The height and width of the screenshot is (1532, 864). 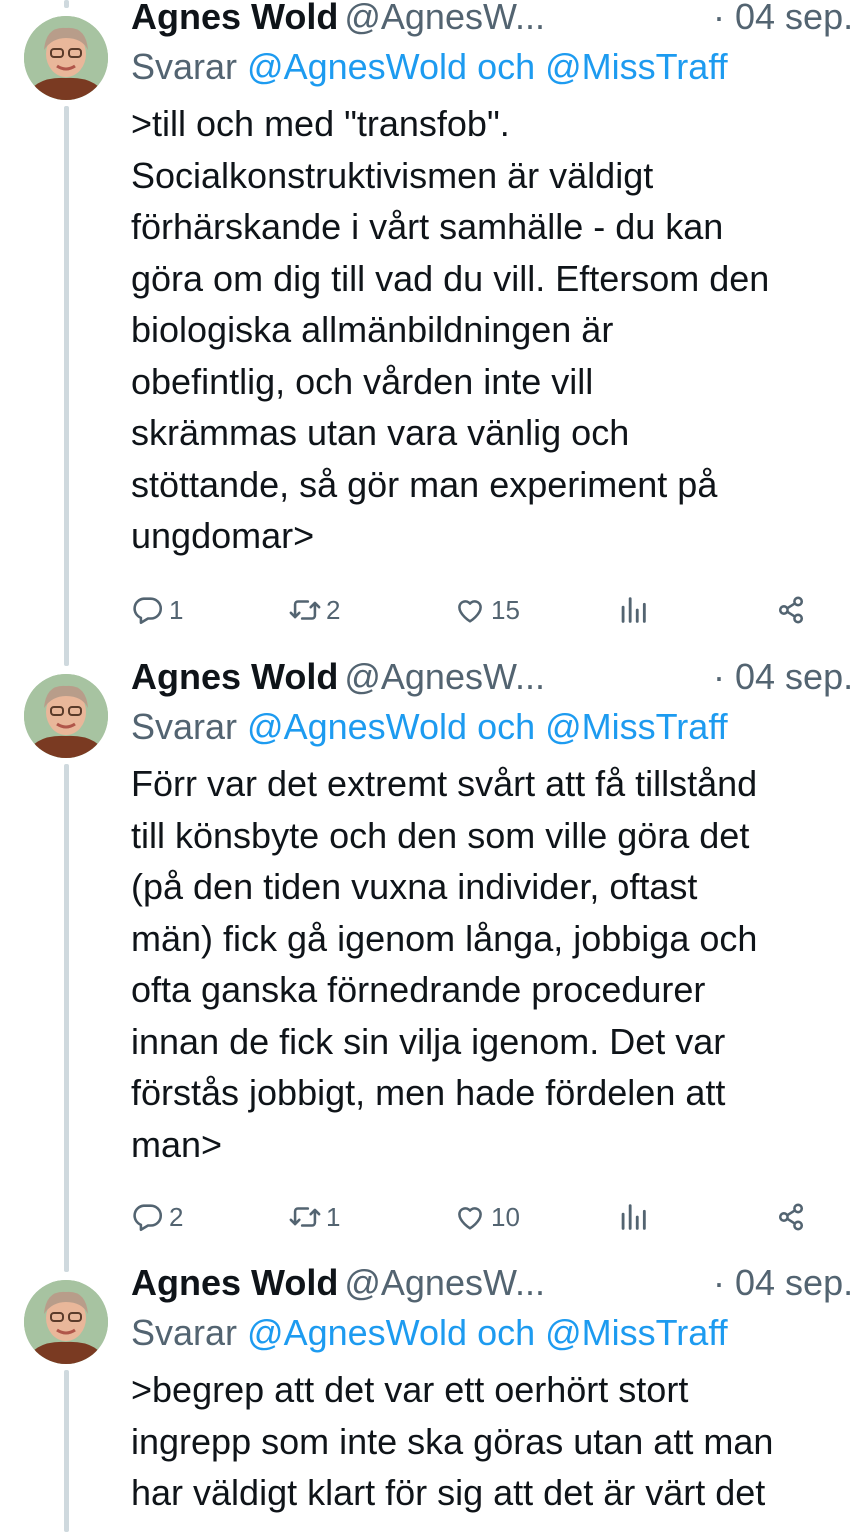 I want to click on tweet-actions: 1 2 15, so click(x=481, y=610).